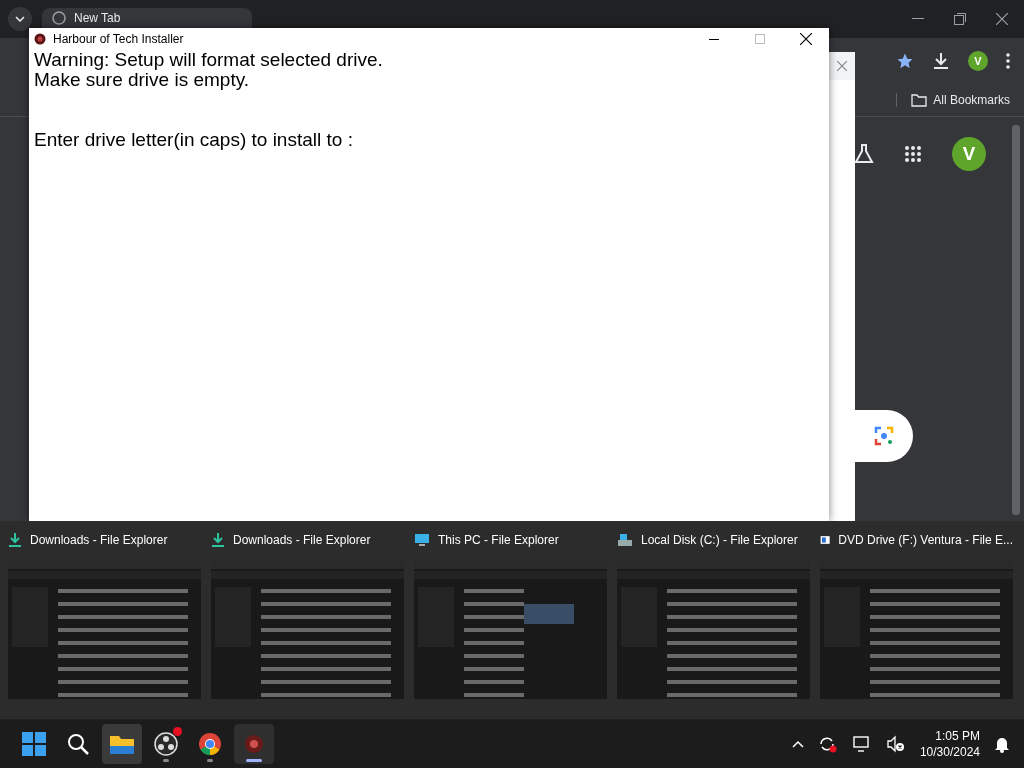 The width and height of the screenshot is (1024, 768). I want to click on warning-text: Make sure drive is empty., so click(142, 80).